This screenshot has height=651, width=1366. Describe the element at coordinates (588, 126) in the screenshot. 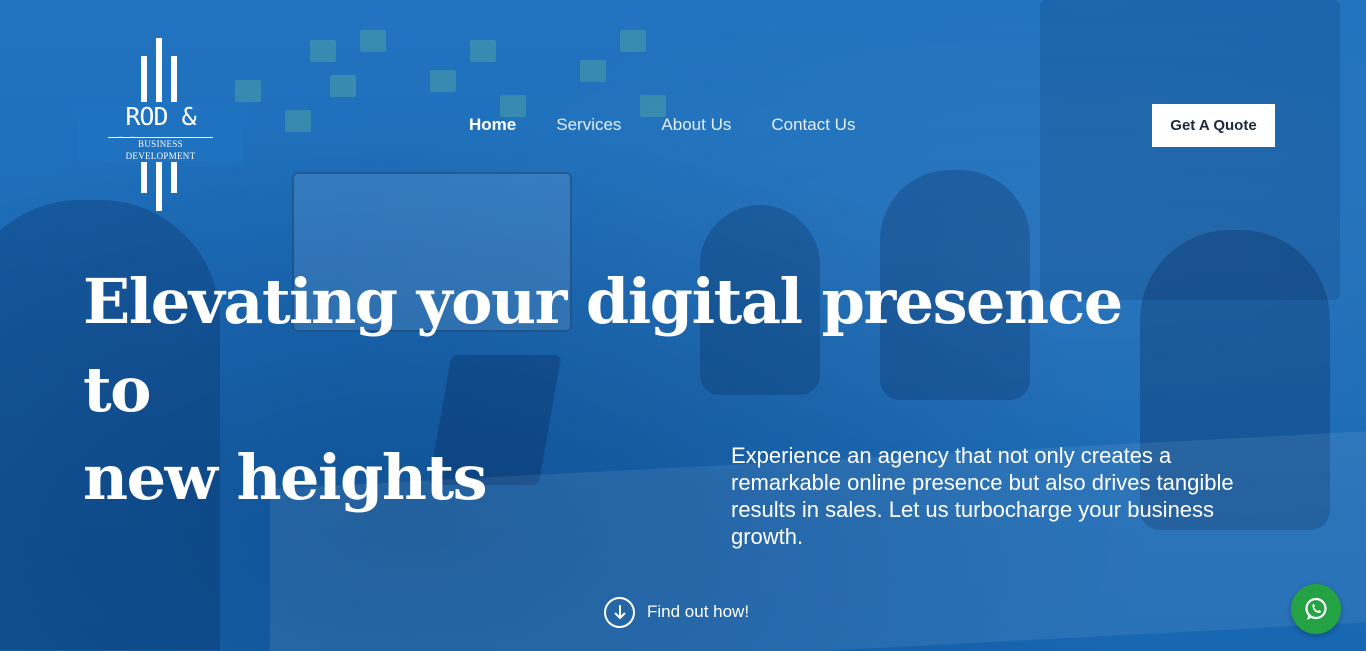

I see `nav-item-services: Services` at that location.